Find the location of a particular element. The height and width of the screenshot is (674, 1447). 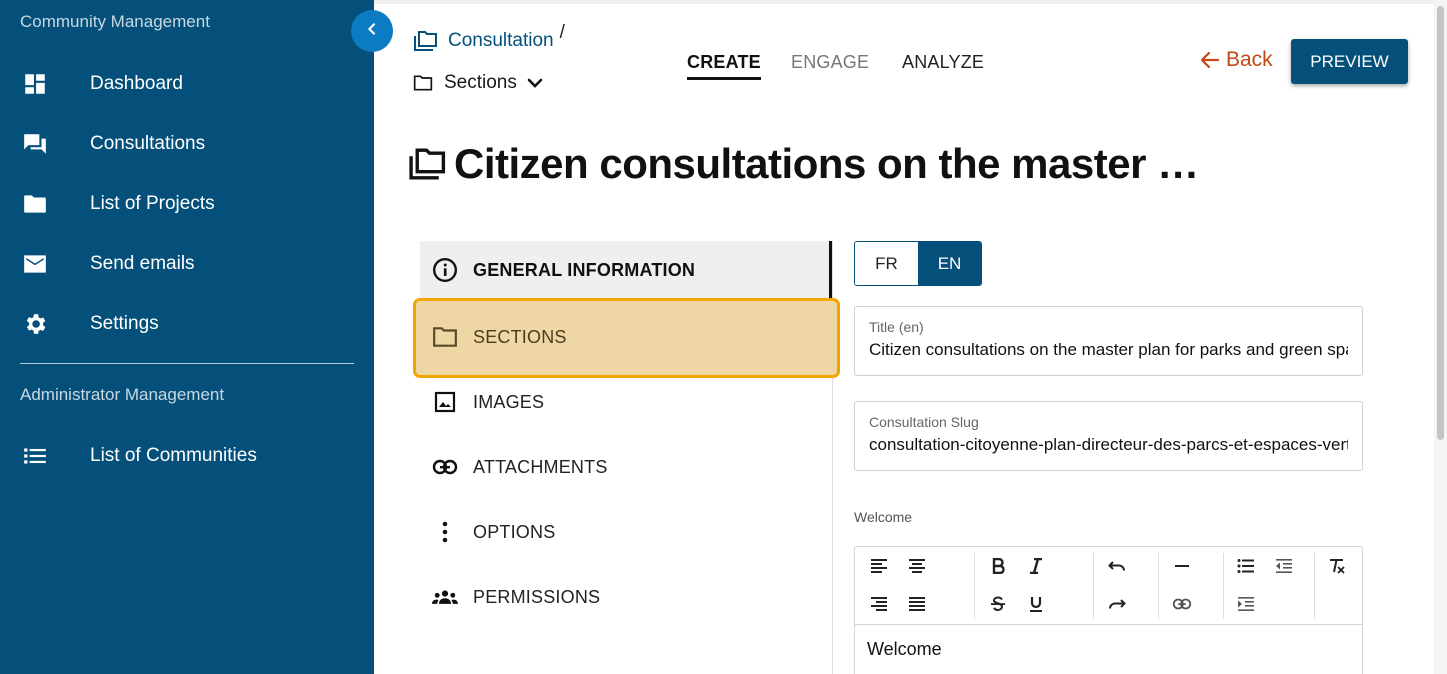

sidebar-item-label: Consultations is located at coordinates (148, 143).